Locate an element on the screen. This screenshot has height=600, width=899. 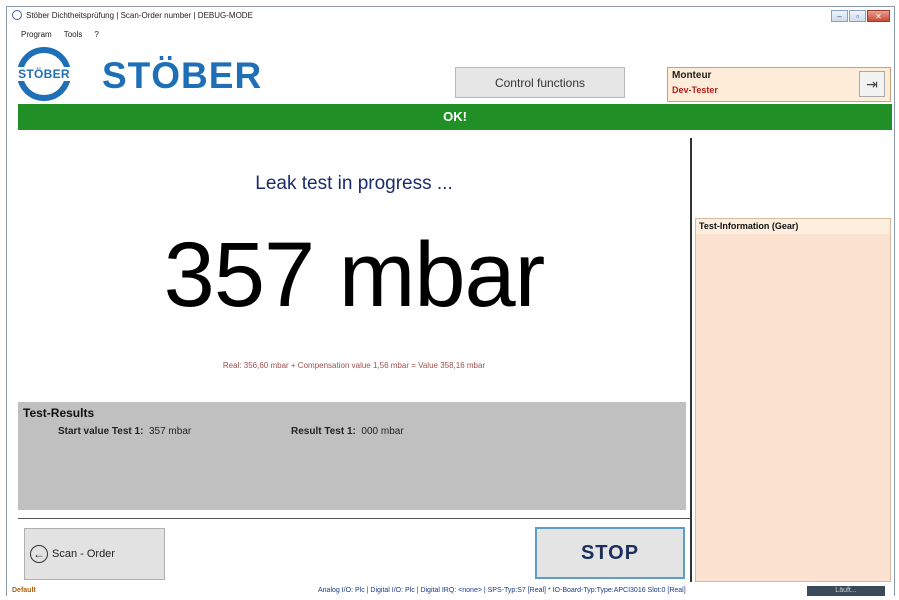
scan-order-button: ← Scan - Order is located at coordinates (94, 554).